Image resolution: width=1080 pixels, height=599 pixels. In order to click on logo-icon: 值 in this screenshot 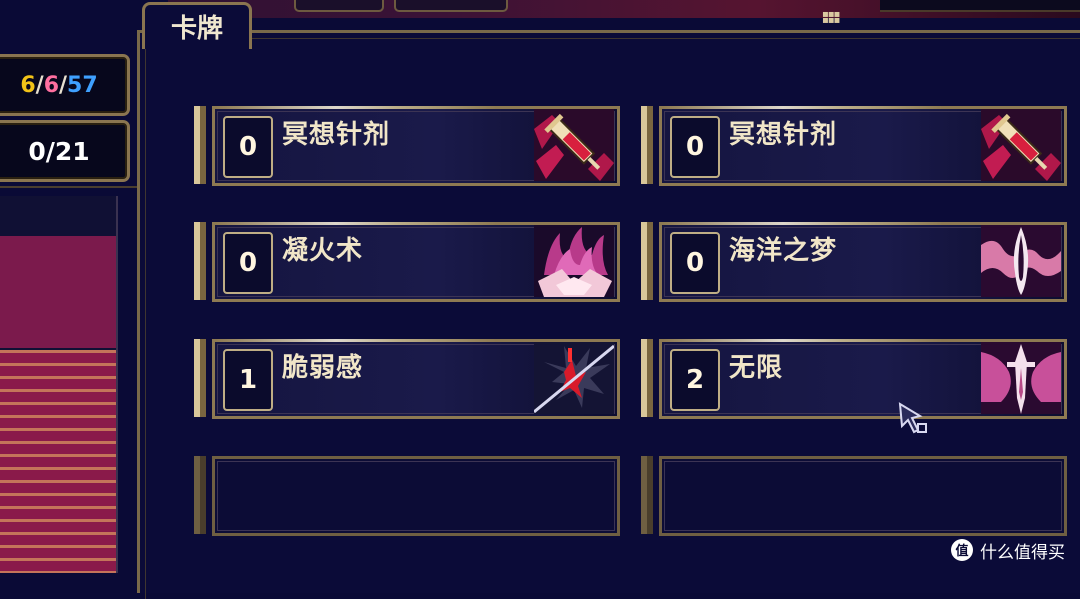, I will do `click(962, 550)`.